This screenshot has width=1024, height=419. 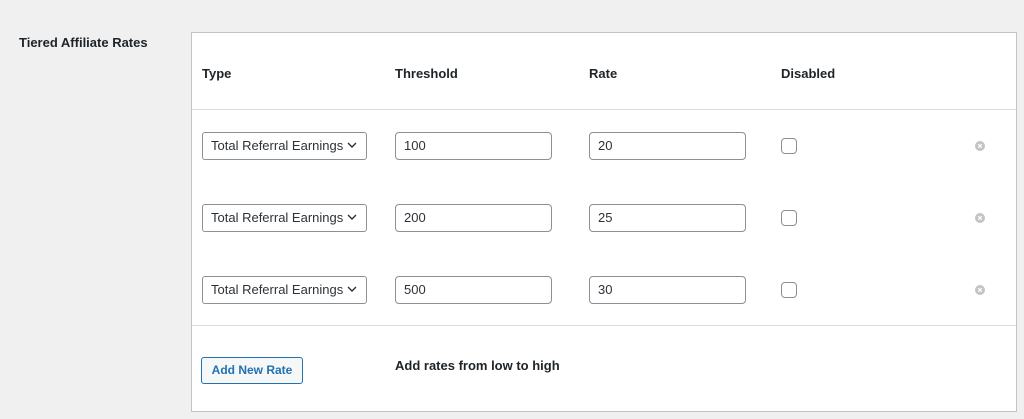 I want to click on header-divider, so click(x=604, y=109).